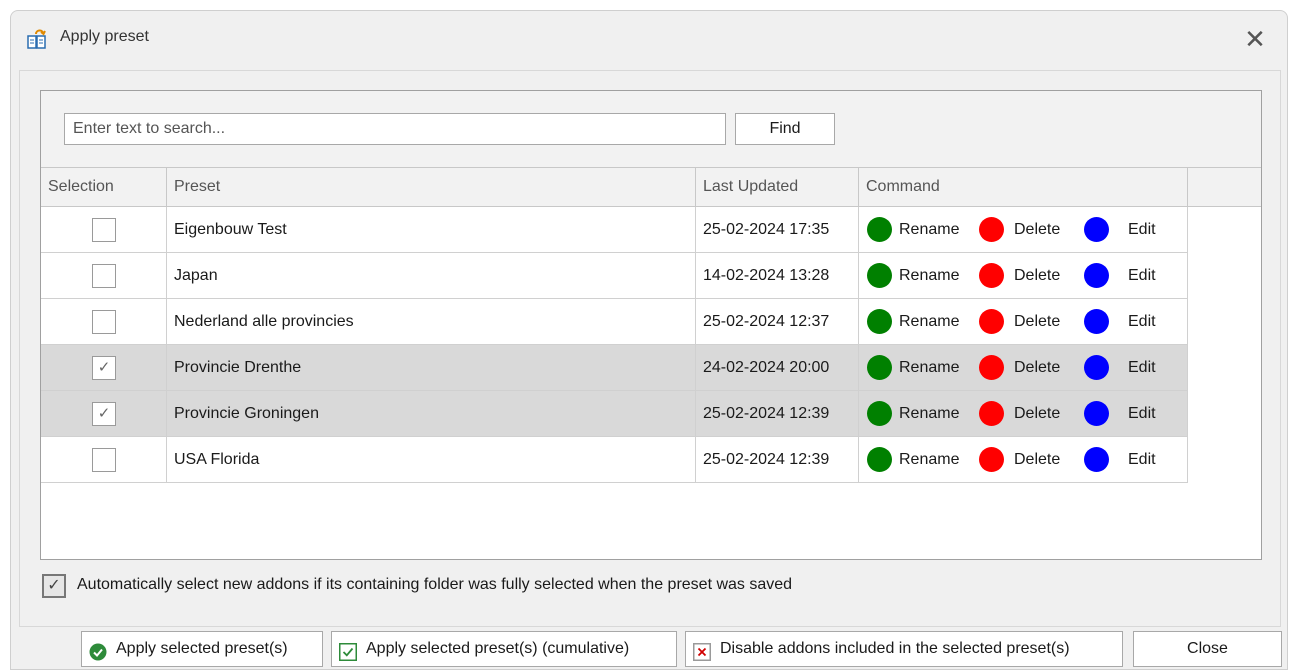  What do you see at coordinates (777, 187) in the screenshot?
I see `column-header-last-updated: Last Updated` at bounding box center [777, 187].